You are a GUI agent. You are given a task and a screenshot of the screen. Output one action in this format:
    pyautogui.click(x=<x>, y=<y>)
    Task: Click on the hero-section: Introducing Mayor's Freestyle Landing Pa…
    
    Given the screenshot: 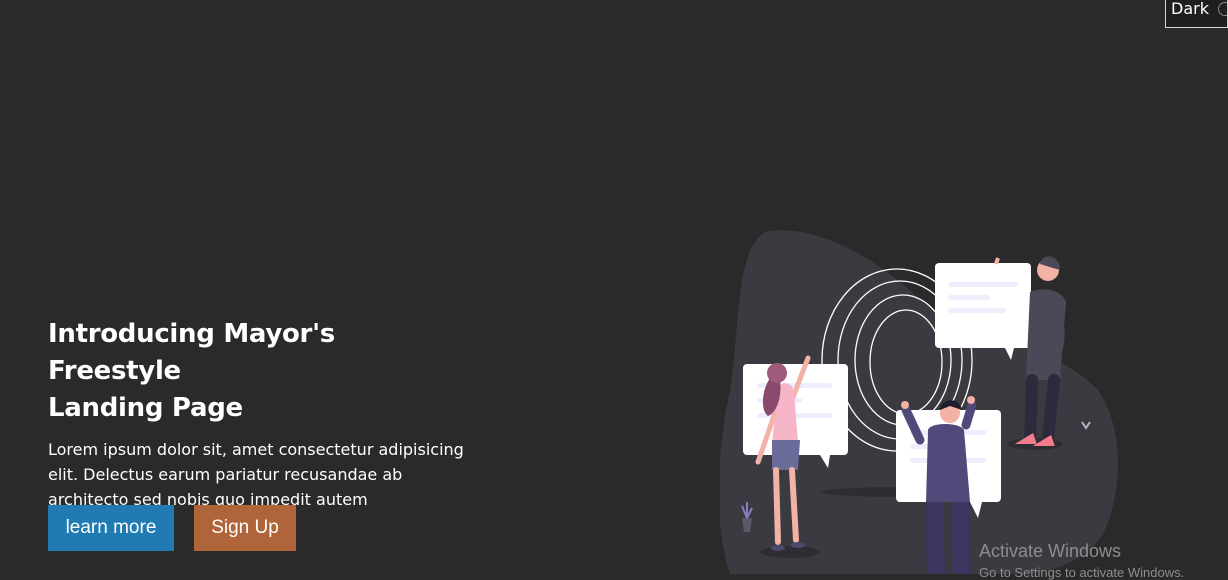 What is the action you would take?
    pyautogui.click(x=258, y=426)
    